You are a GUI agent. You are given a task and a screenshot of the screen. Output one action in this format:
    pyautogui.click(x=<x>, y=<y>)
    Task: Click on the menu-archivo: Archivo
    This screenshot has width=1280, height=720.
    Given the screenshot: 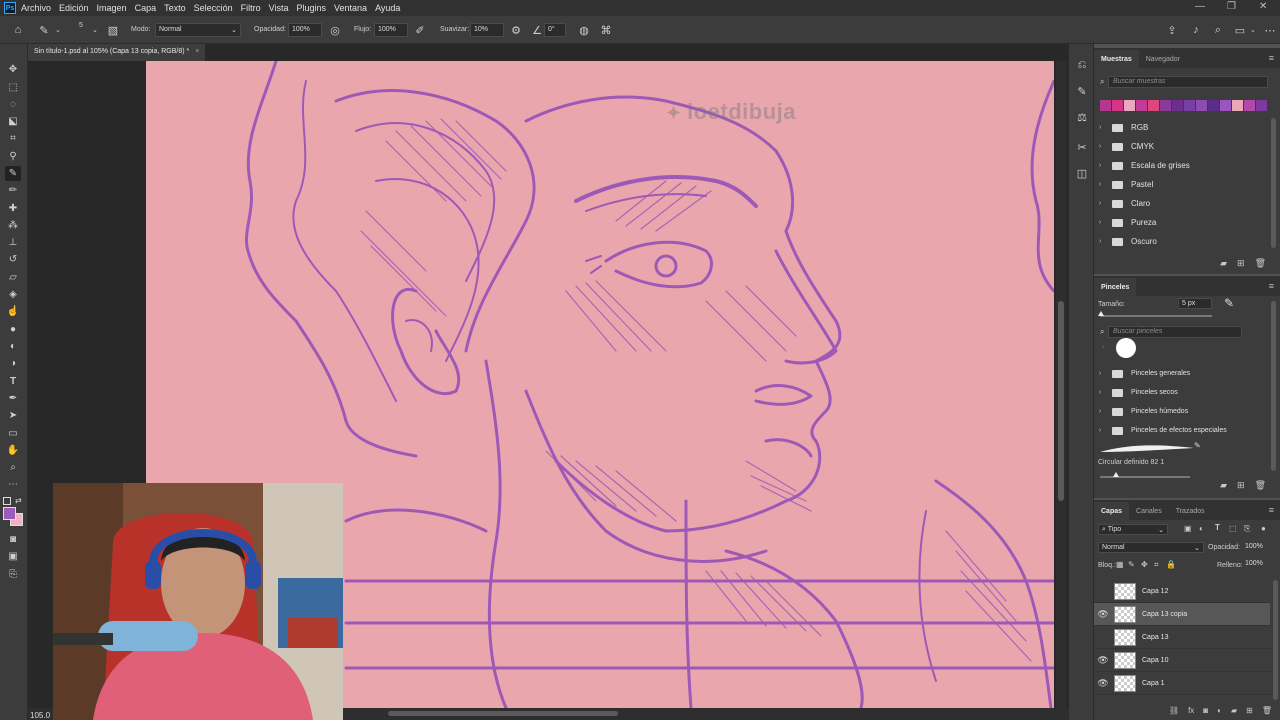 What is the action you would take?
    pyautogui.click(x=36, y=8)
    